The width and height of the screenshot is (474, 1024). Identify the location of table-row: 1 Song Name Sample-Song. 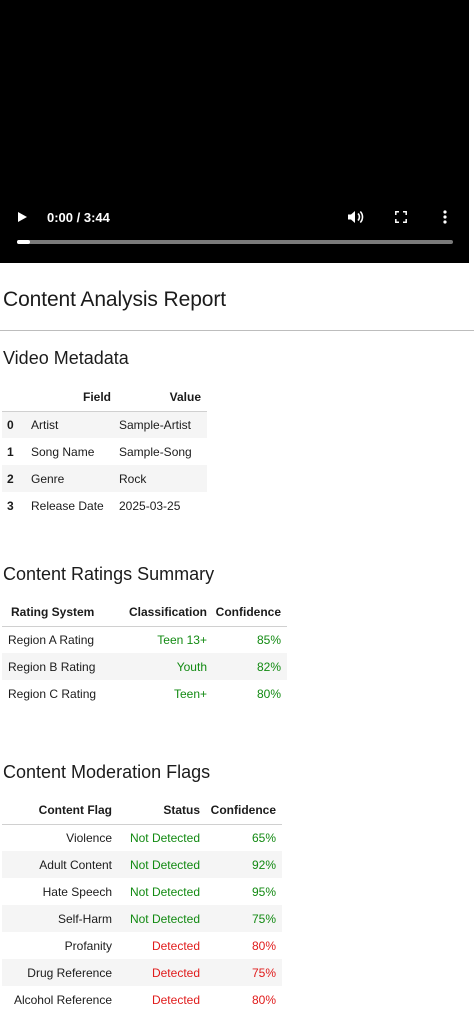
(104, 451).